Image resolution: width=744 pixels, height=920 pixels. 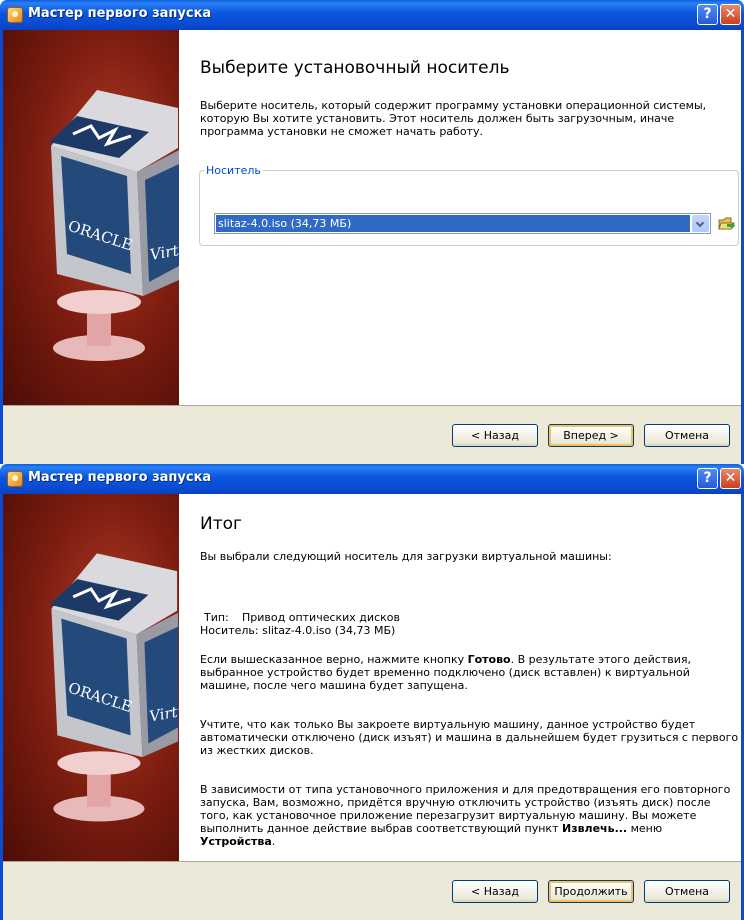 I want to click on choose-file-button, so click(x=726, y=223).